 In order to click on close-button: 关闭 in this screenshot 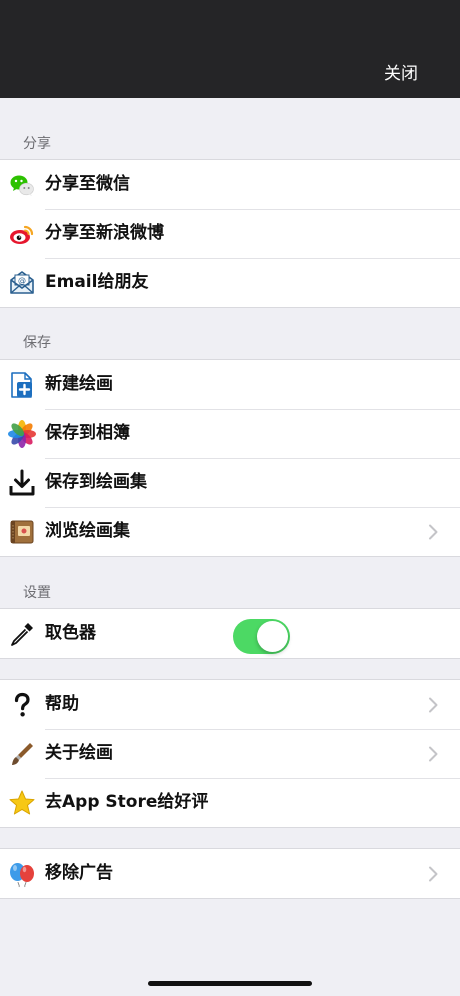, I will do `click(401, 74)`.